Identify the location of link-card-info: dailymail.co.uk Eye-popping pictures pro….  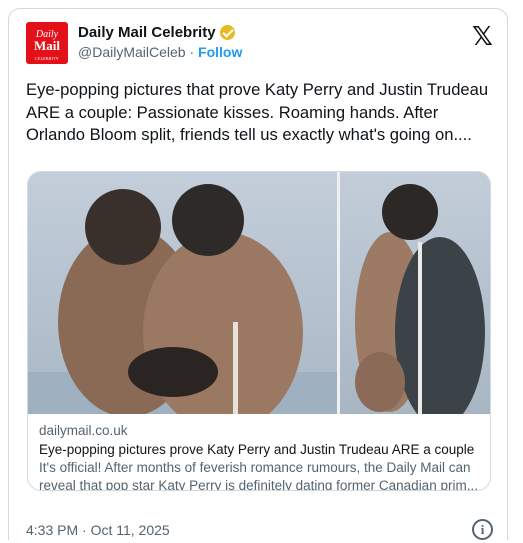
(259, 452).